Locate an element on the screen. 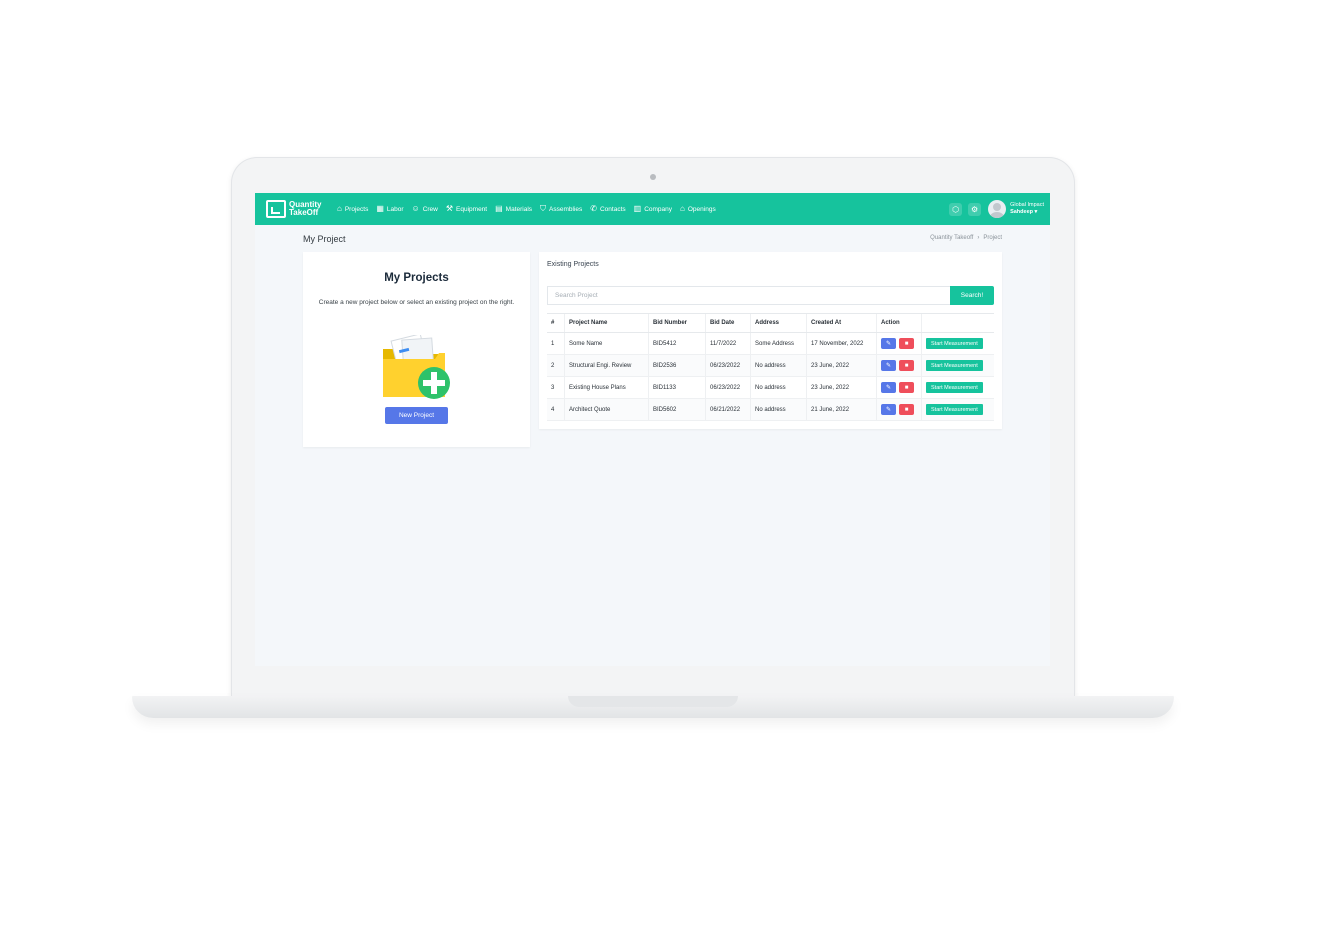 The width and height of the screenshot is (1324, 948). nav-label: Labor is located at coordinates (395, 209).